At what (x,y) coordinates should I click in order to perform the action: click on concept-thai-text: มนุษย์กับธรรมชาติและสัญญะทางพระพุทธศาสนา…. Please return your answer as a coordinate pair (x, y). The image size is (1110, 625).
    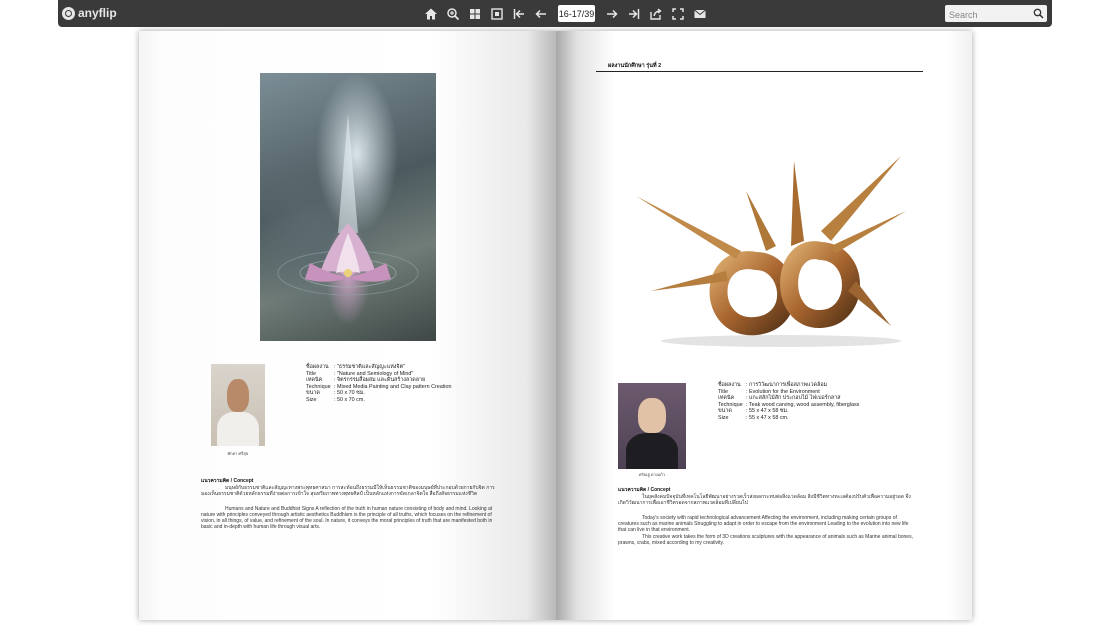
    Looking at the image, I should click on (348, 491).